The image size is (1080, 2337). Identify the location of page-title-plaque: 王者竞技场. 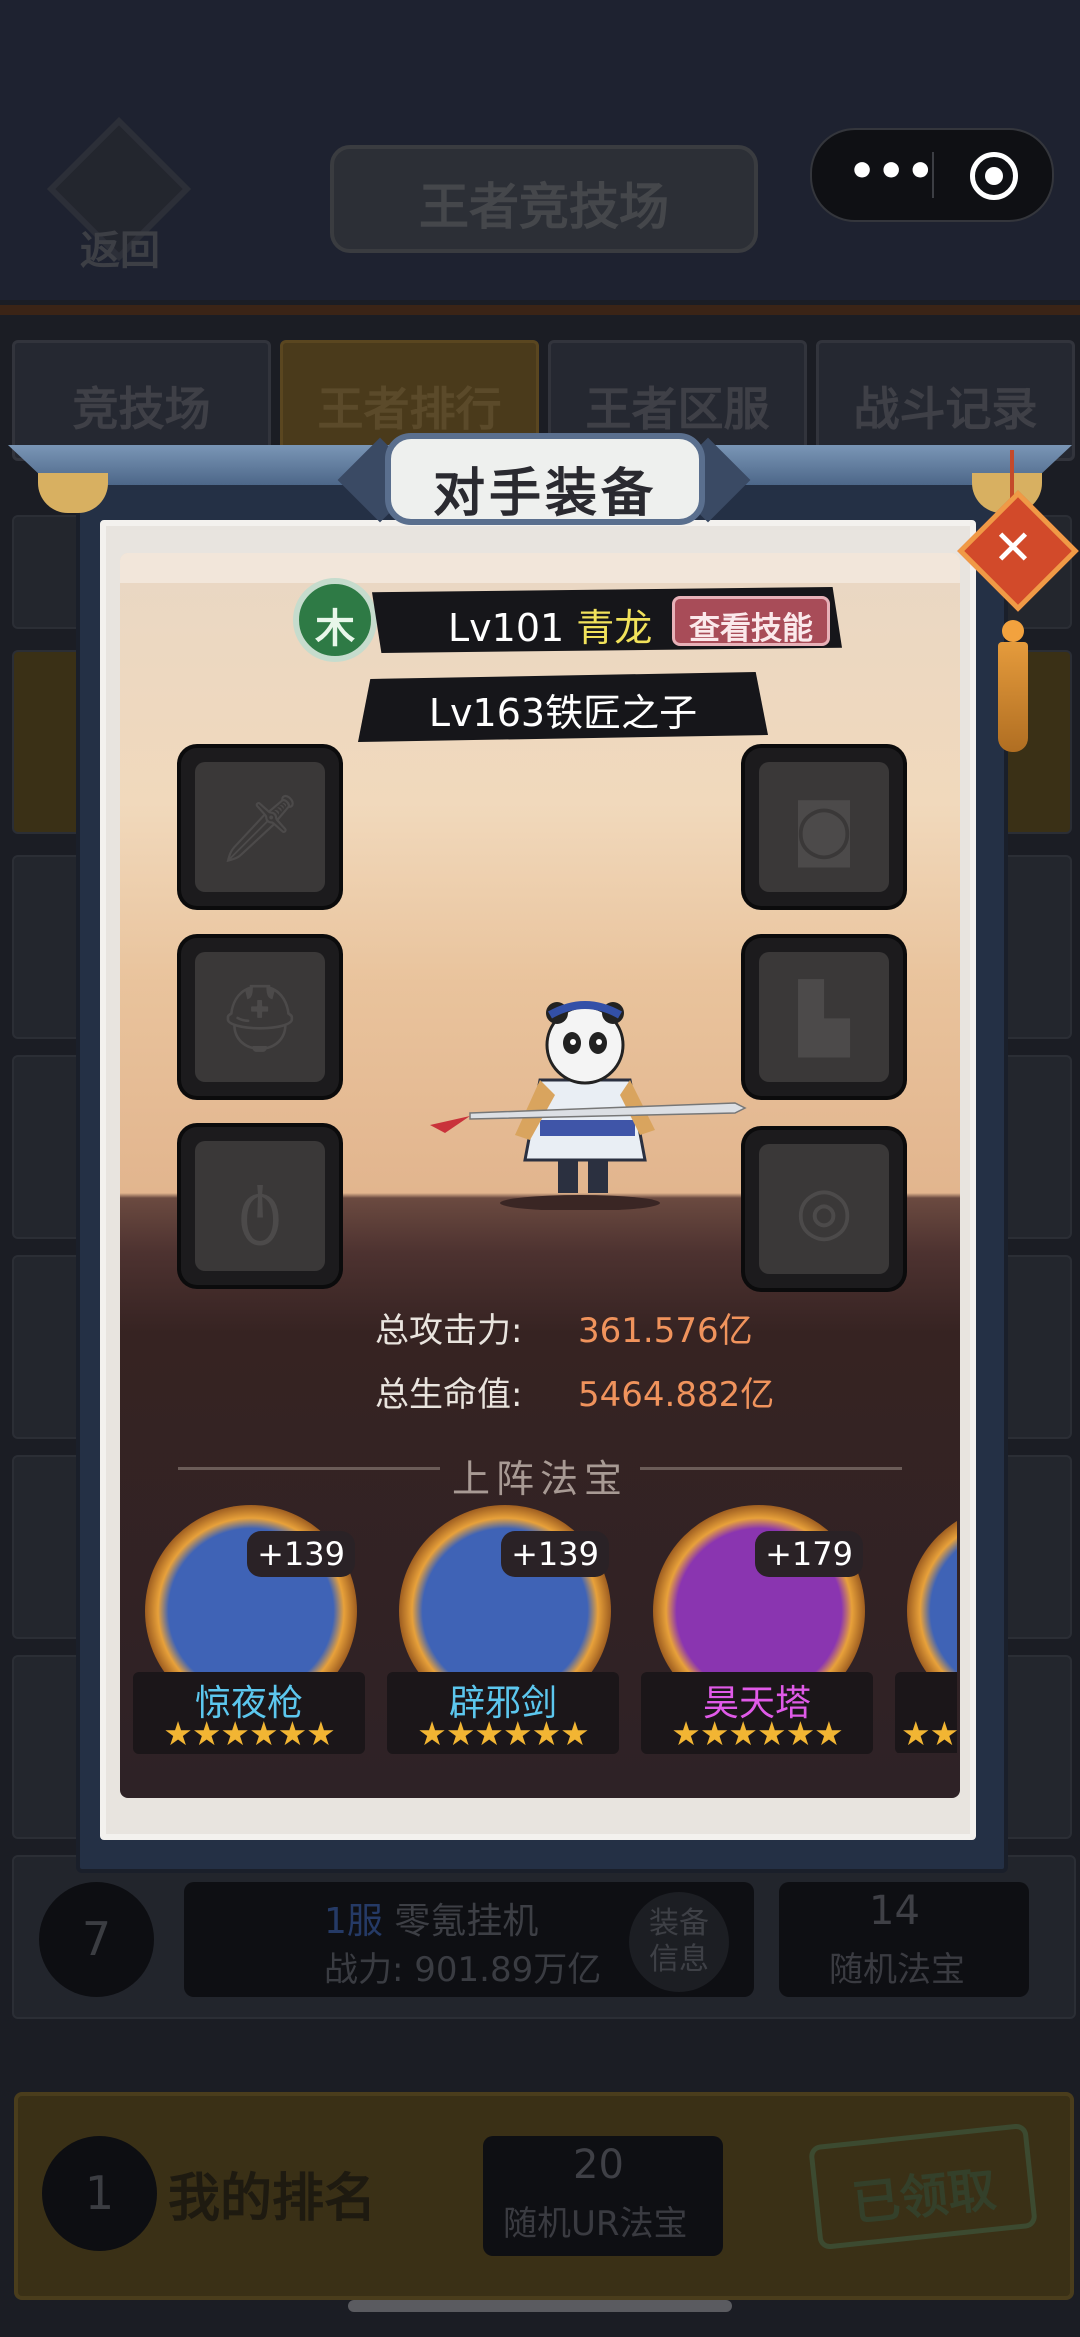
(544, 199).